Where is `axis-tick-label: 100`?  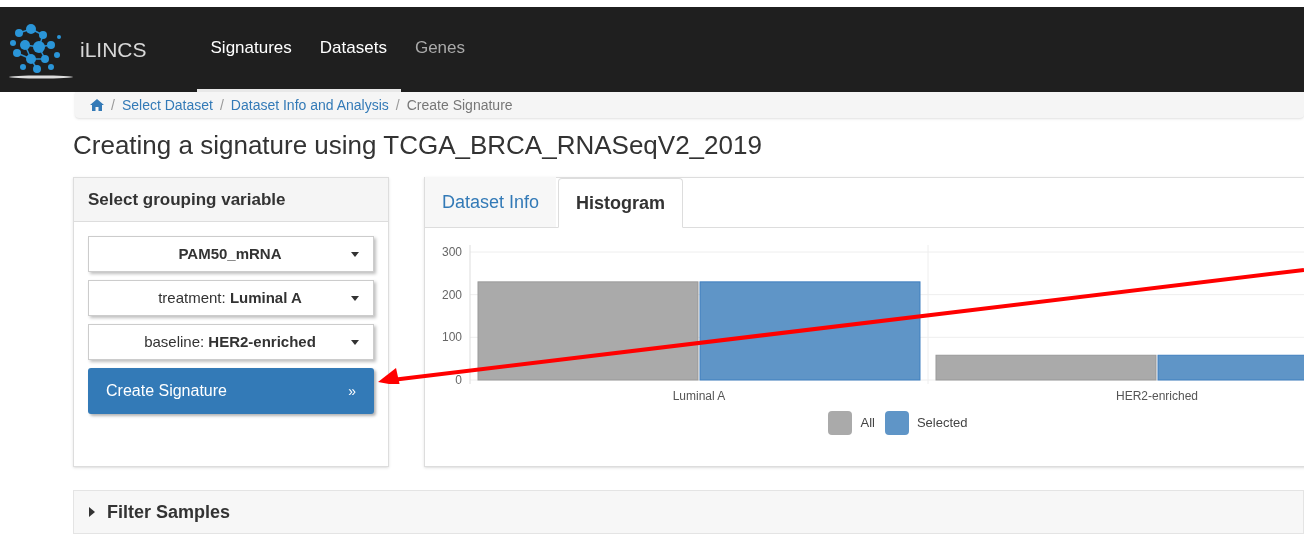 axis-tick-label: 100 is located at coordinates (451, 337).